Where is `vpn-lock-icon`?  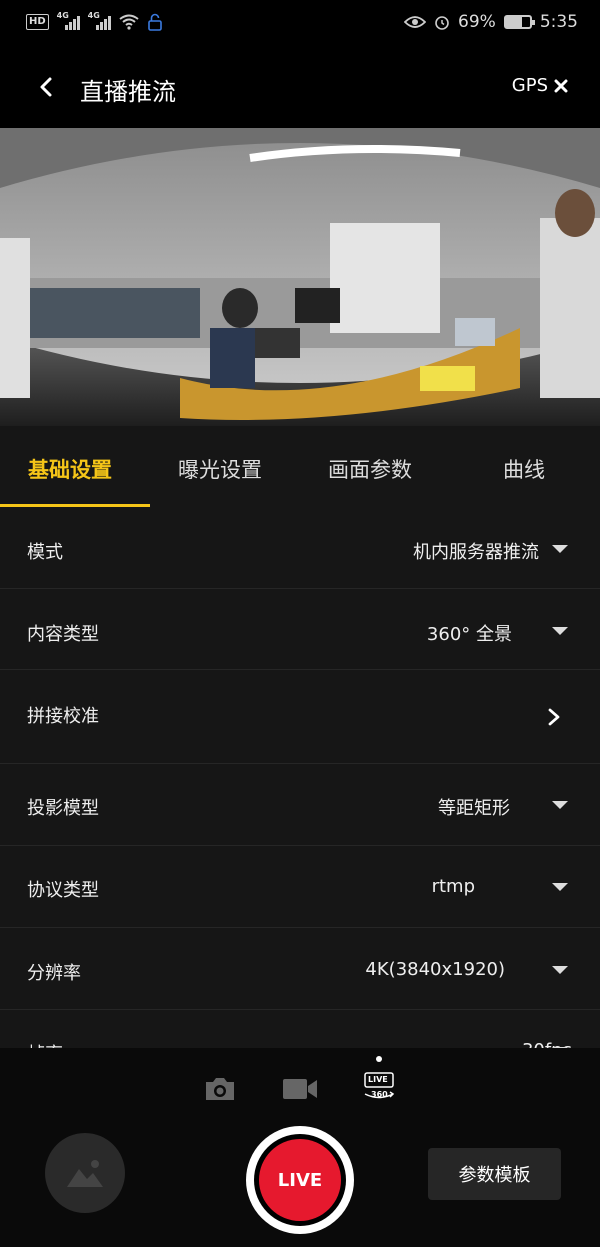
vpn-lock-icon is located at coordinates (154, 22).